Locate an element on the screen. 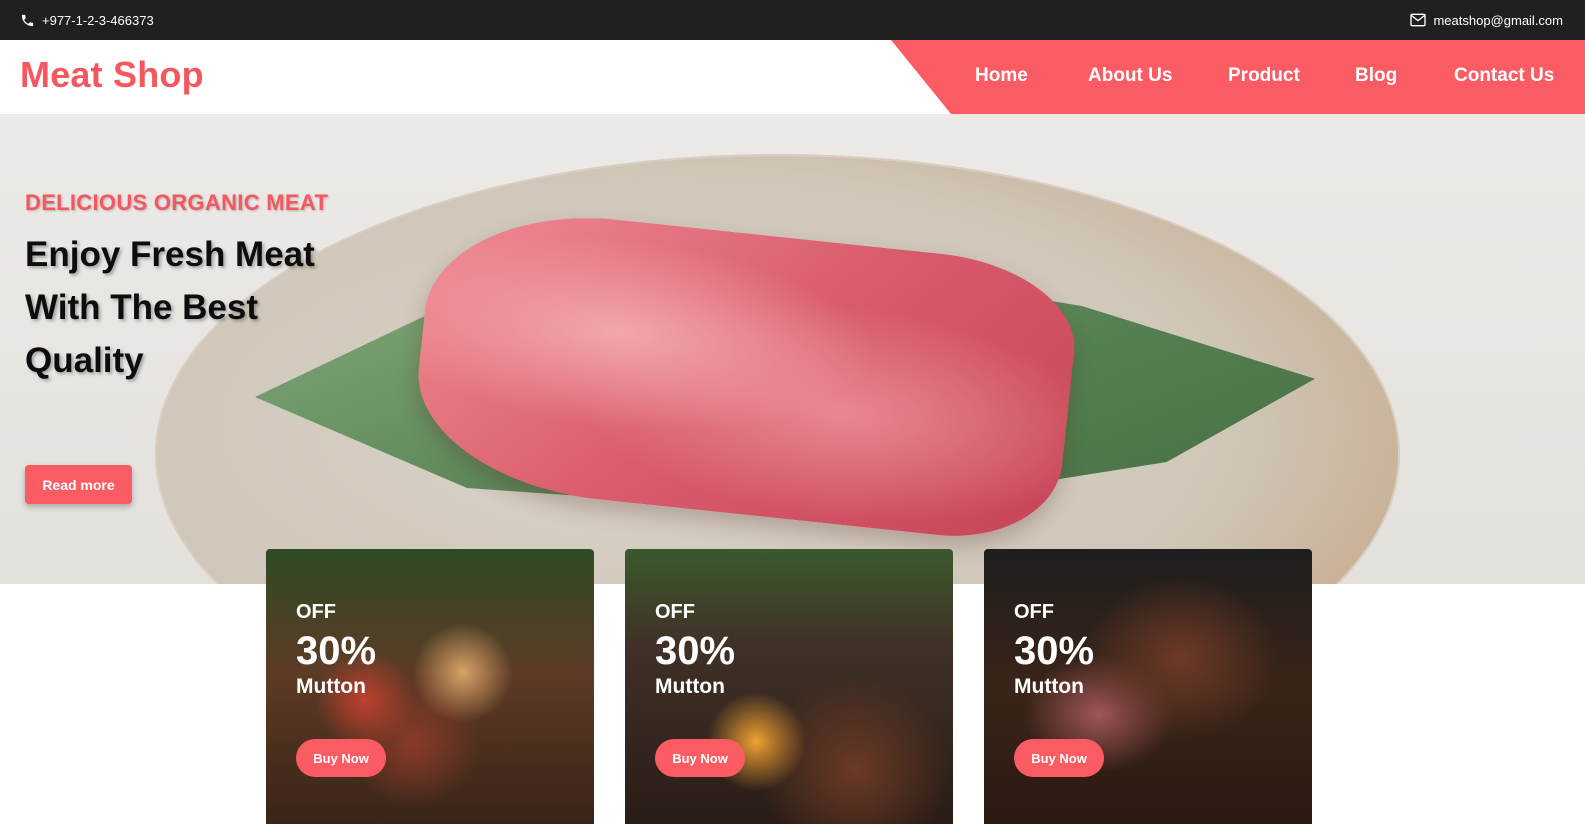  nav-home: Home is located at coordinates (1001, 76).